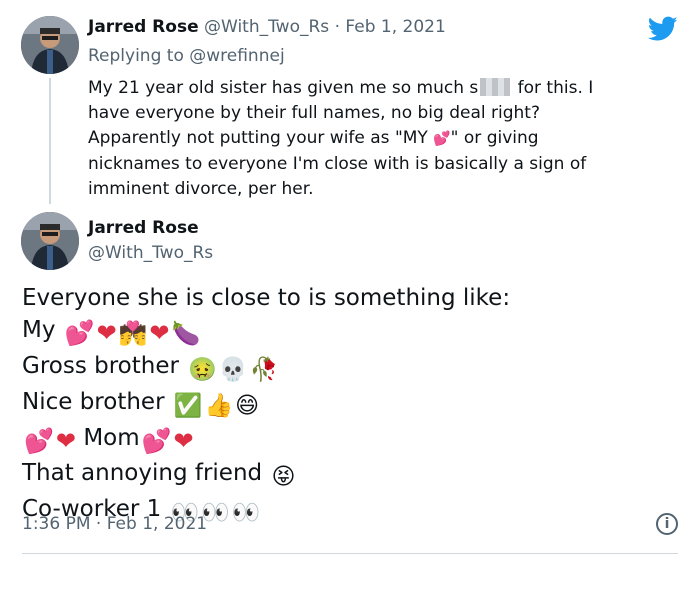  Describe the element at coordinates (347, 475) in the screenshot. I see `tweet-line-annoying-friend: That annoying friend 😝` at that location.